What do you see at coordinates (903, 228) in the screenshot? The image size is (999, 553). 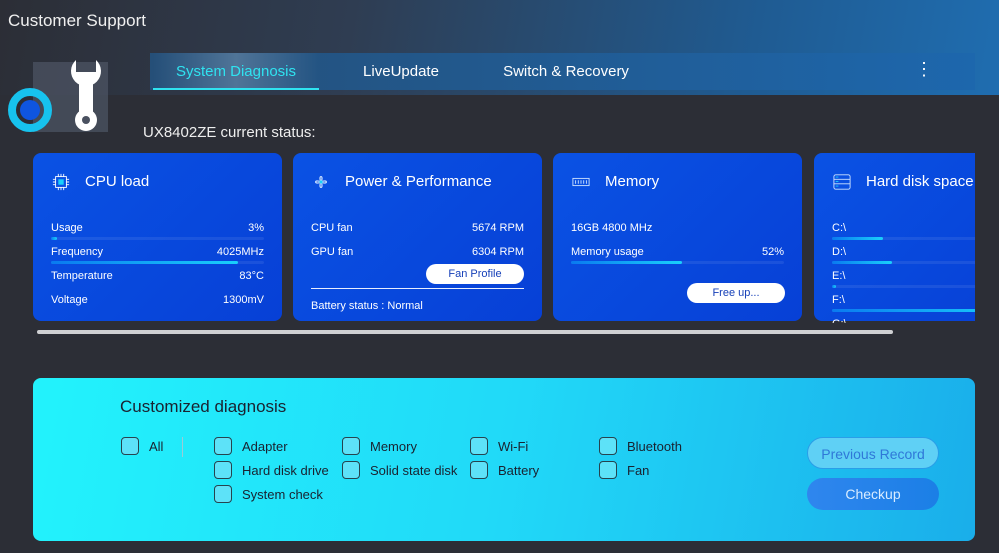 I see `drive-row: C:\134` at bounding box center [903, 228].